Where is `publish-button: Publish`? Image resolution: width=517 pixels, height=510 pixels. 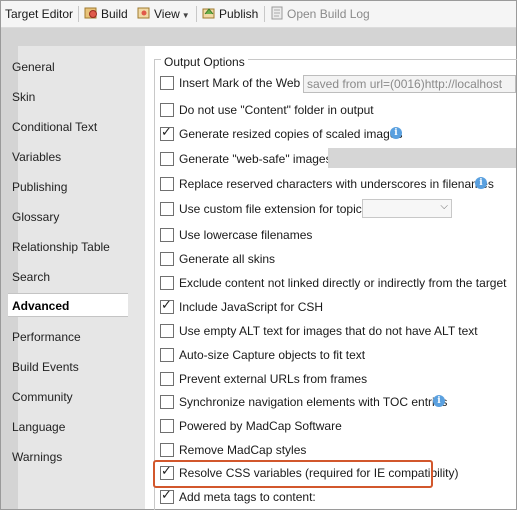
publish-button: Publish is located at coordinates (230, 14).